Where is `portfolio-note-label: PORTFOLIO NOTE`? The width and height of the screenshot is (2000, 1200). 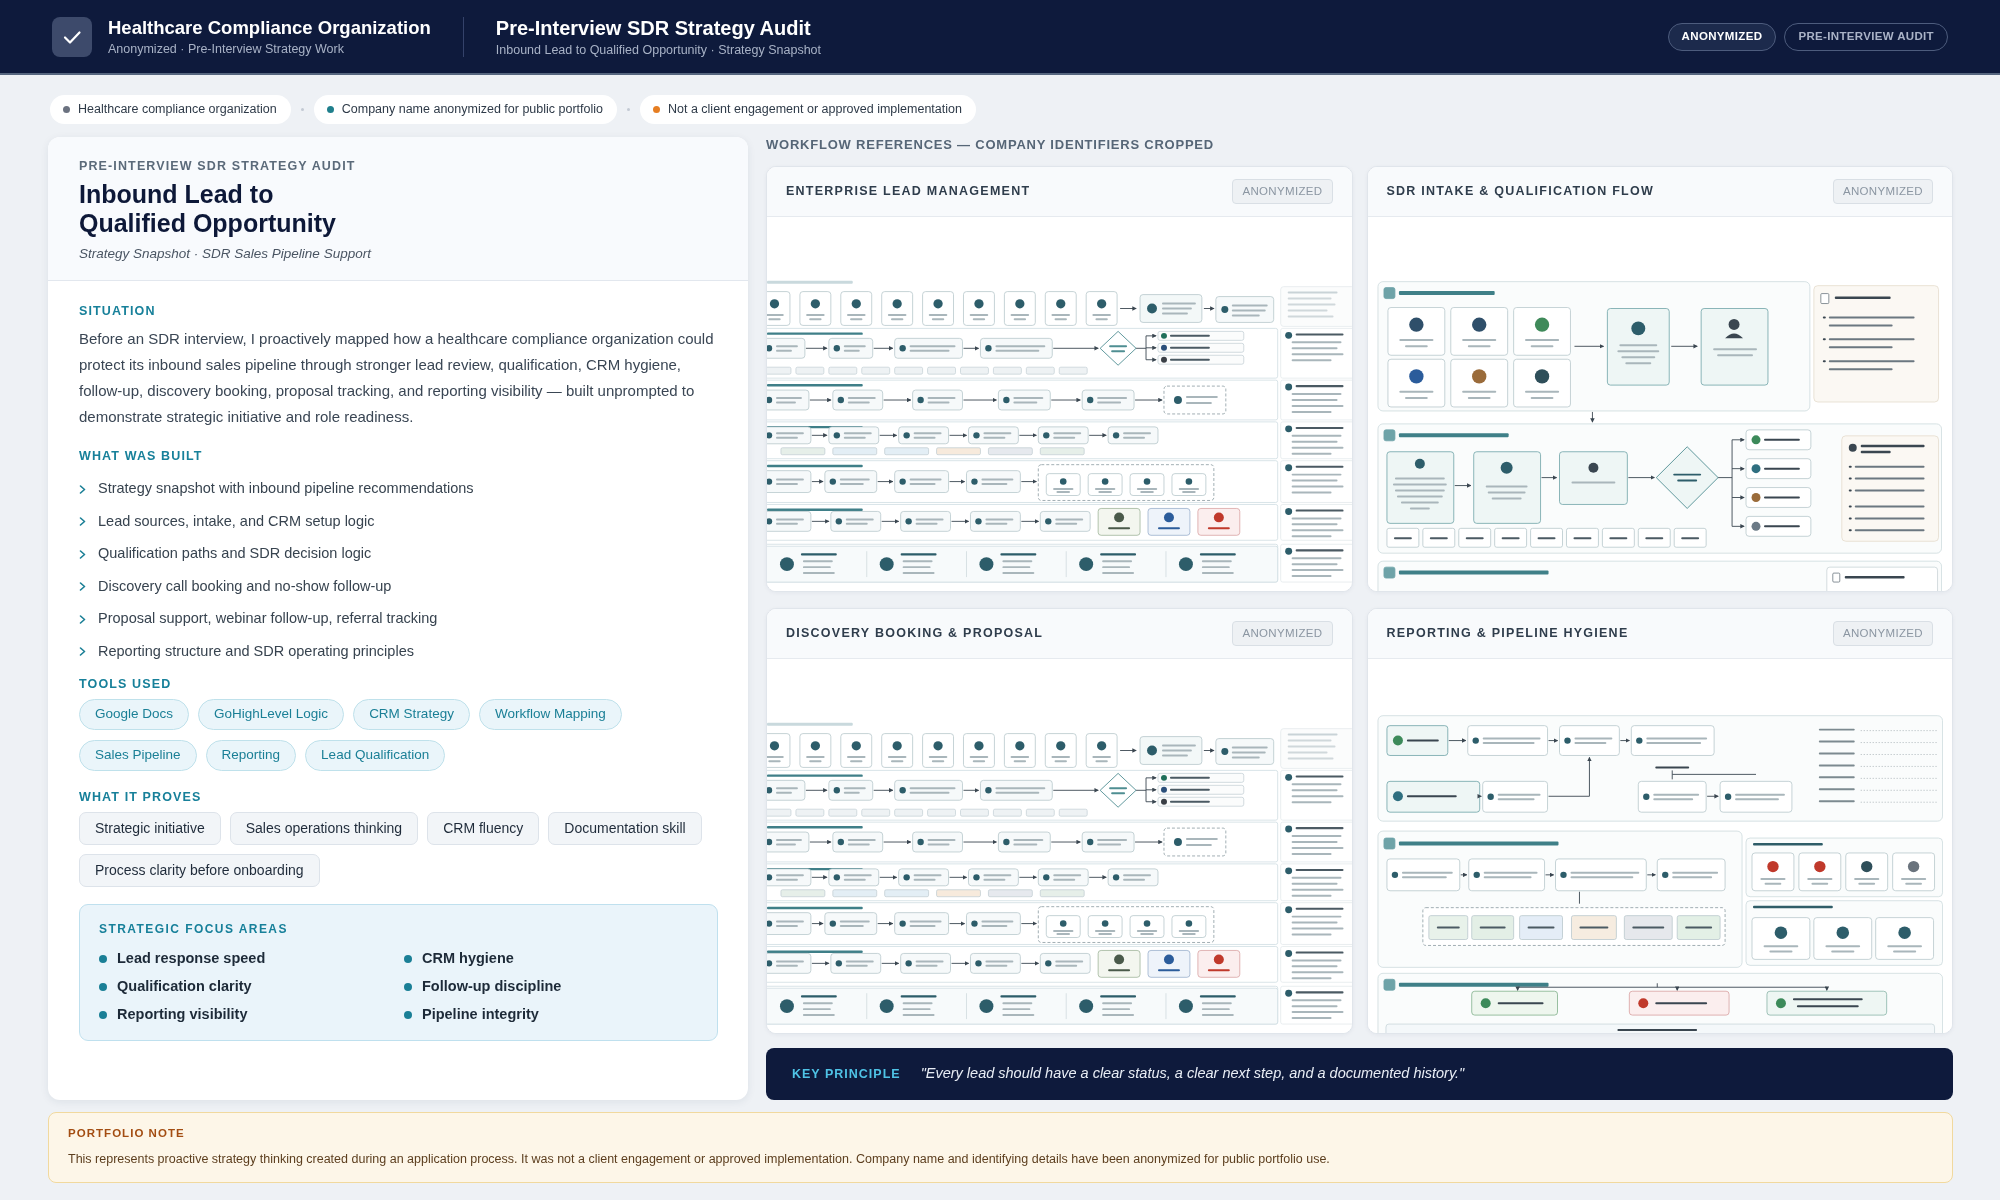
portfolio-note-label: PORTFOLIO NOTE is located at coordinates (127, 1133).